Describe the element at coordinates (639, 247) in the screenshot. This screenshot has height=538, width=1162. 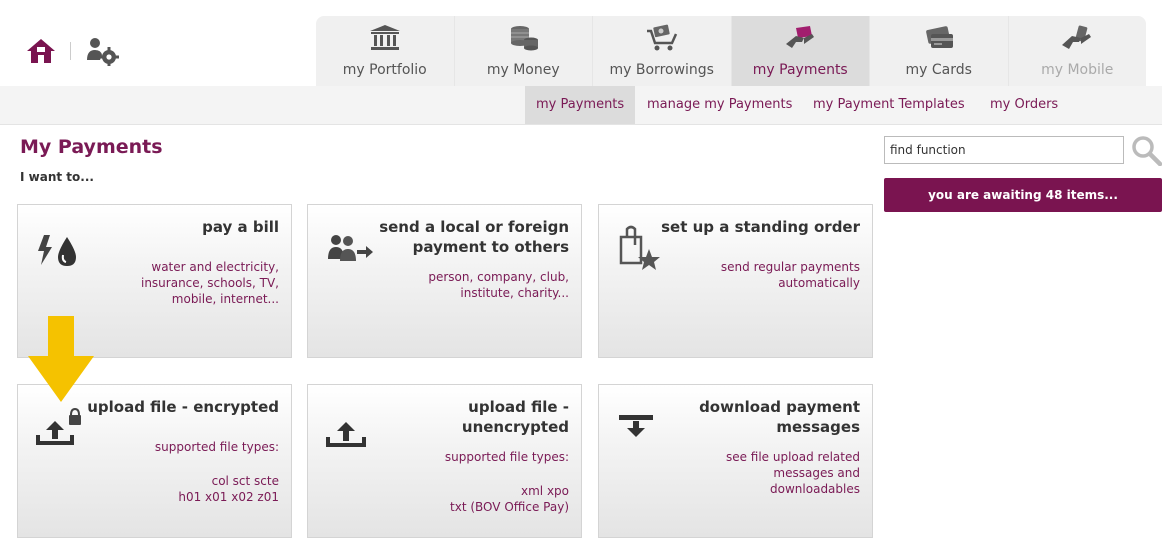
I see `tag-star-icon` at that location.